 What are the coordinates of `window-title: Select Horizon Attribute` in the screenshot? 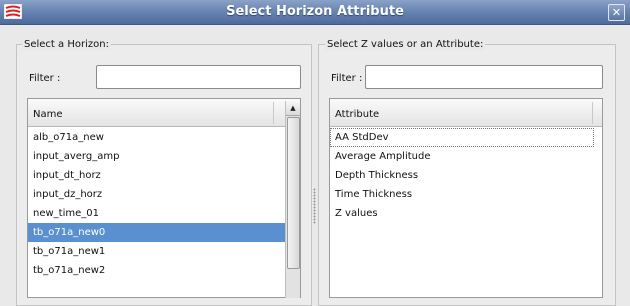 It's located at (315, 11).